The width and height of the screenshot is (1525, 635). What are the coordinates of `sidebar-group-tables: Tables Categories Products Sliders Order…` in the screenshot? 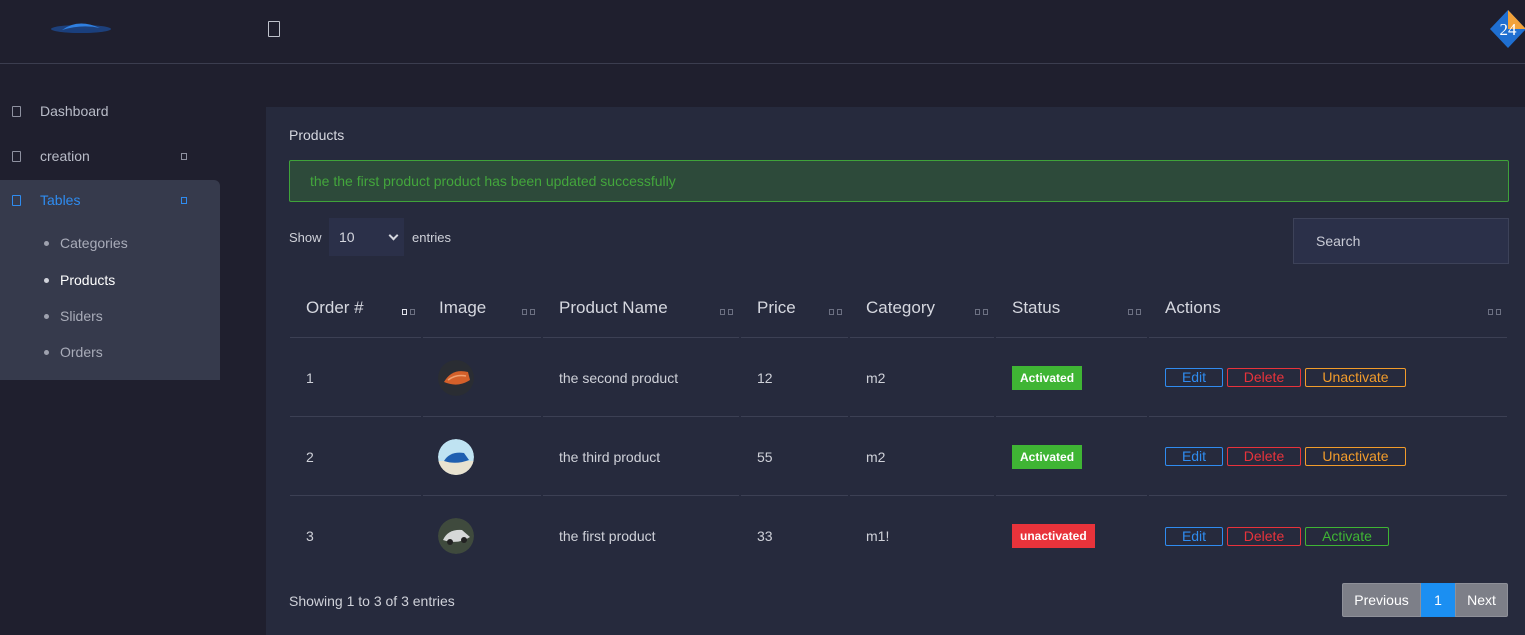 It's located at (110, 280).